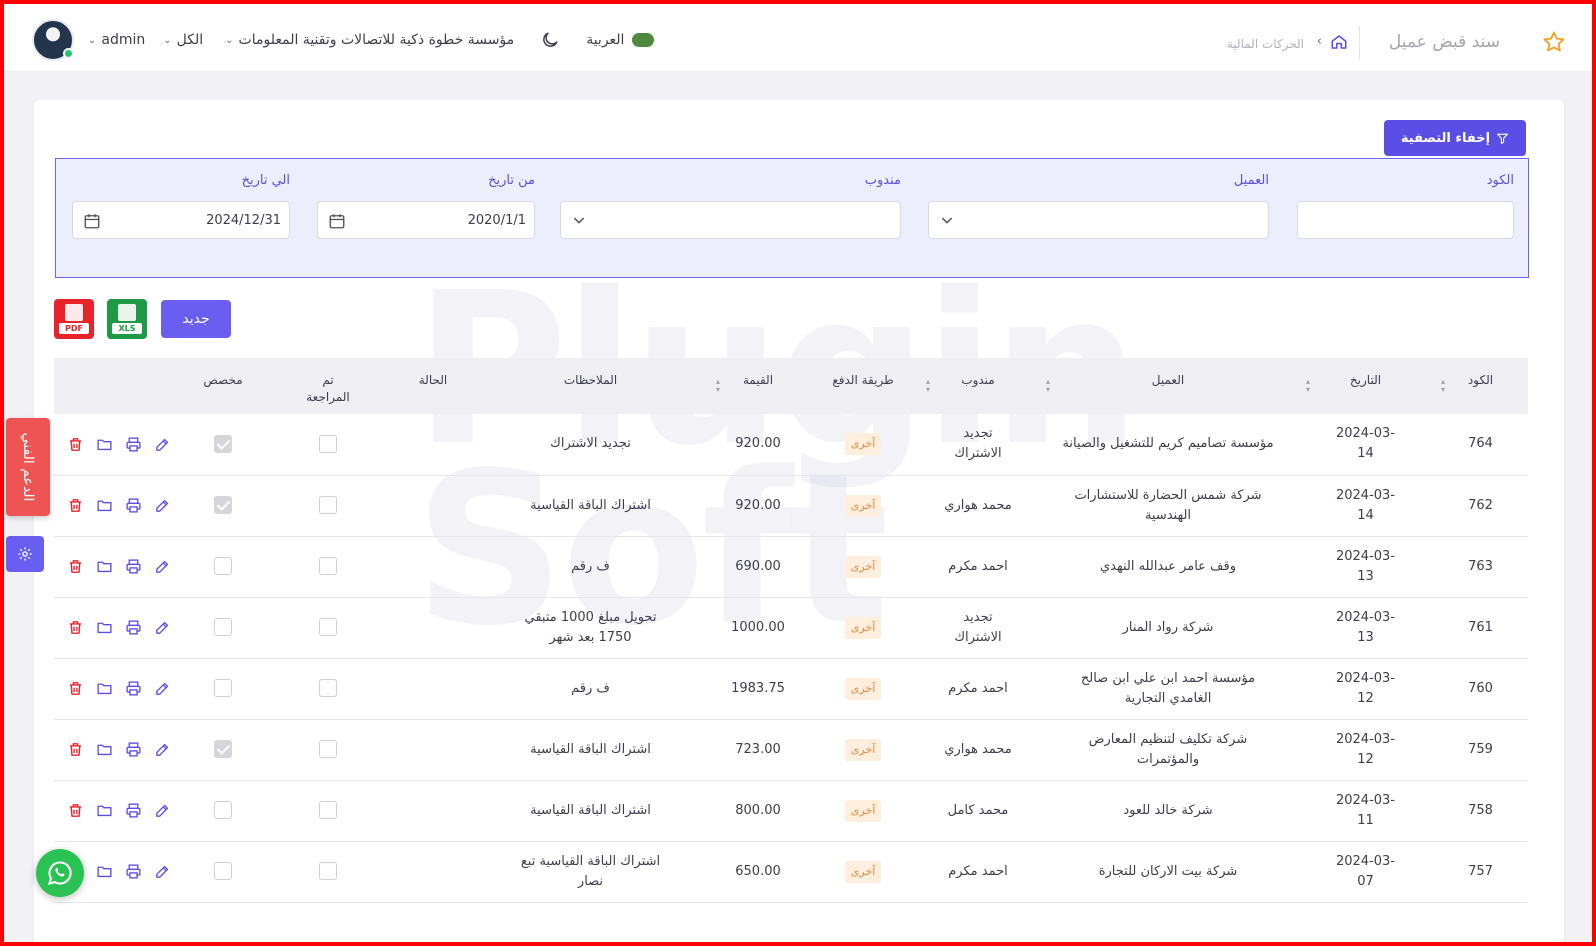  Describe the element at coordinates (1480, 386) in the screenshot. I see `col-code: الكود ▴ ▾` at that location.